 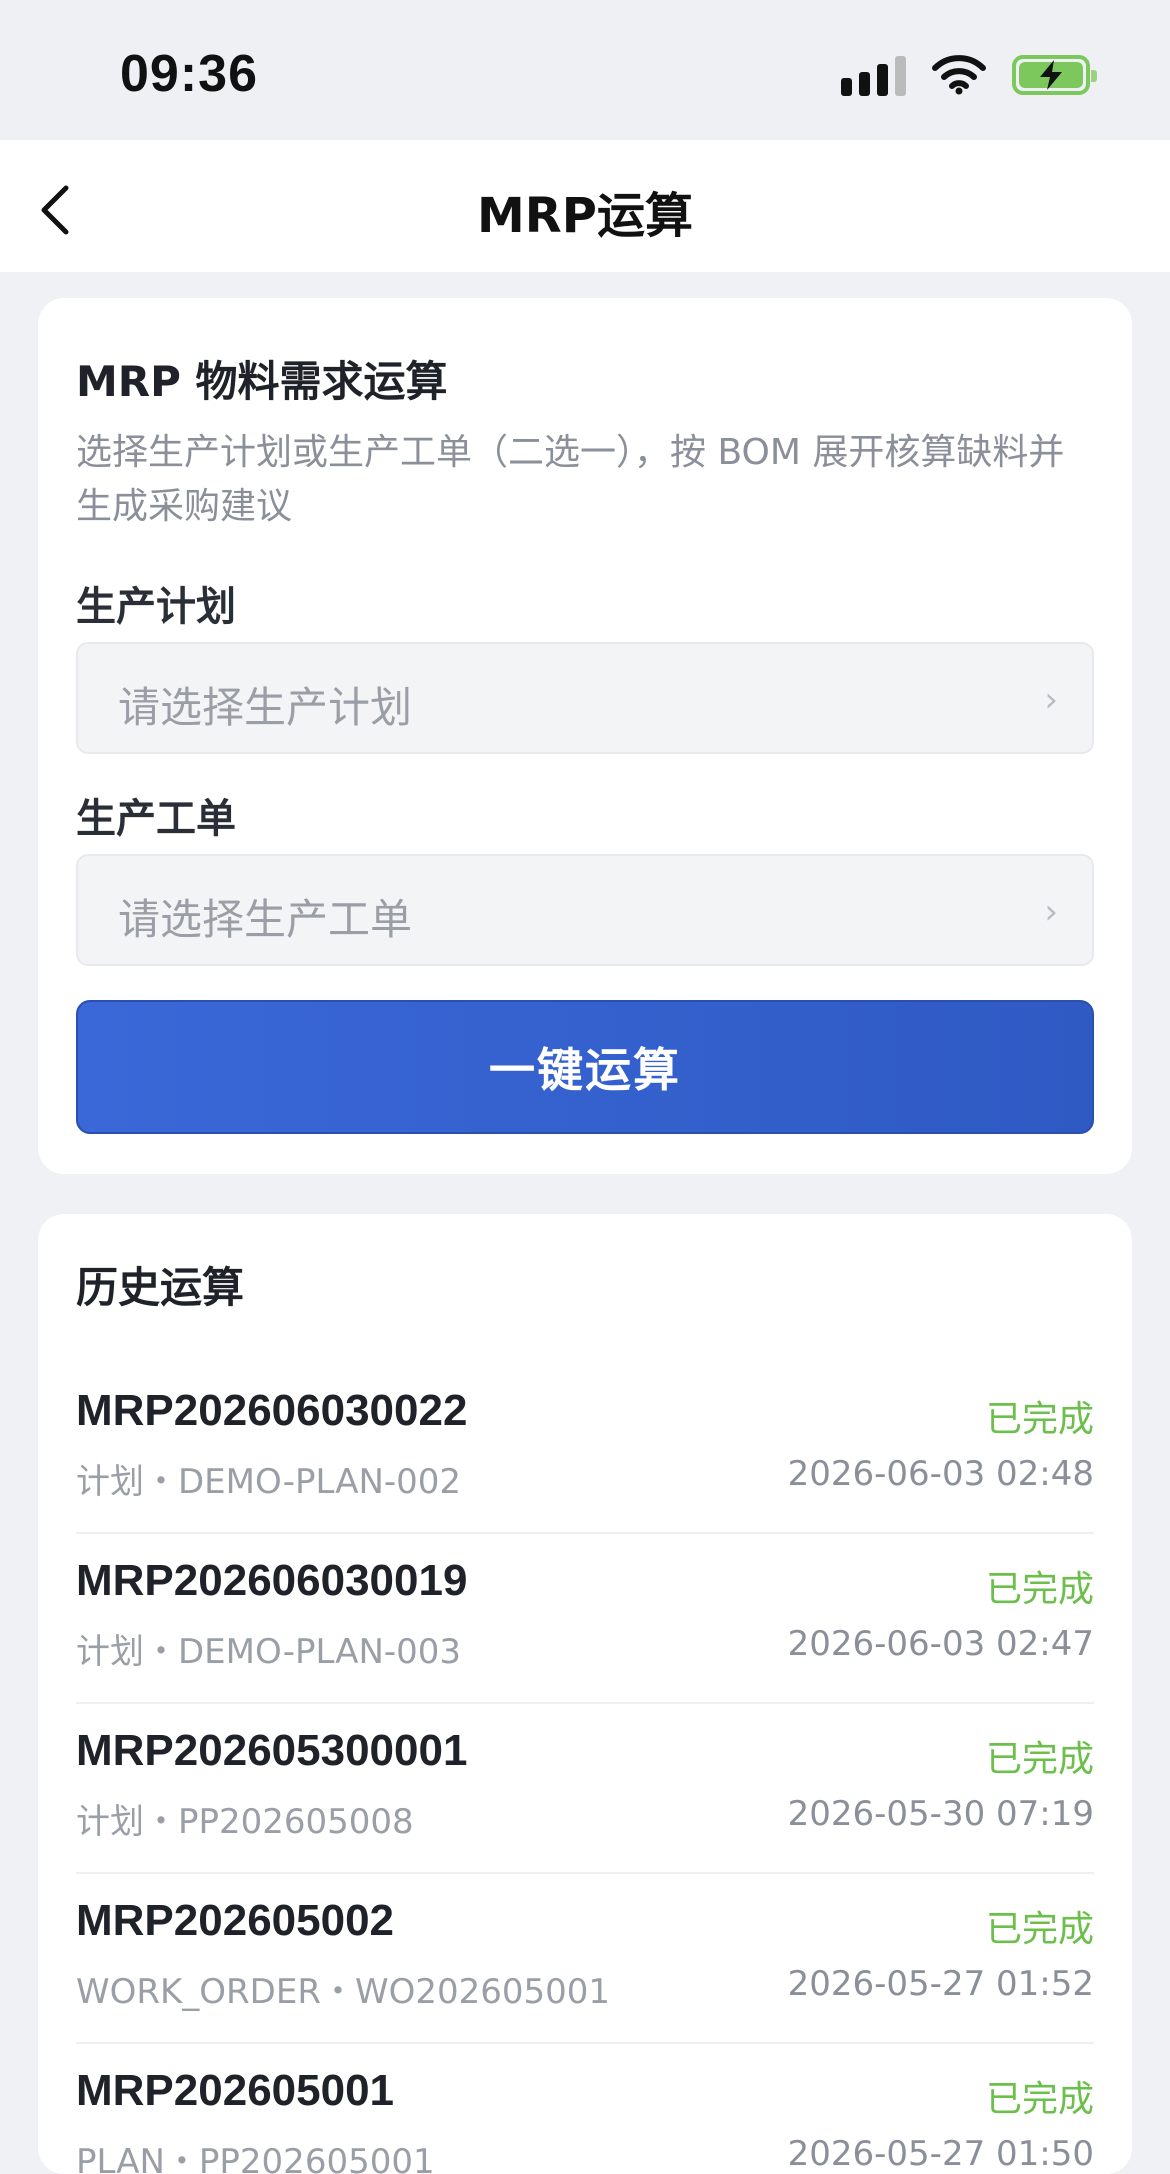 What do you see at coordinates (343, 1992) in the screenshot?
I see `history-item-source: WORK_ORDER・WO202605001` at bounding box center [343, 1992].